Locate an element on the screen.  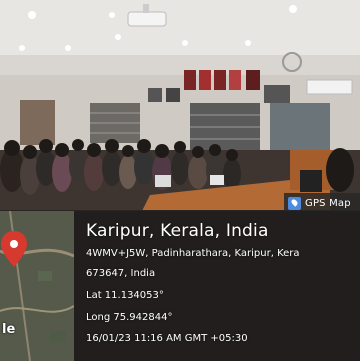
gps-map-icon is located at coordinates (294, 203).